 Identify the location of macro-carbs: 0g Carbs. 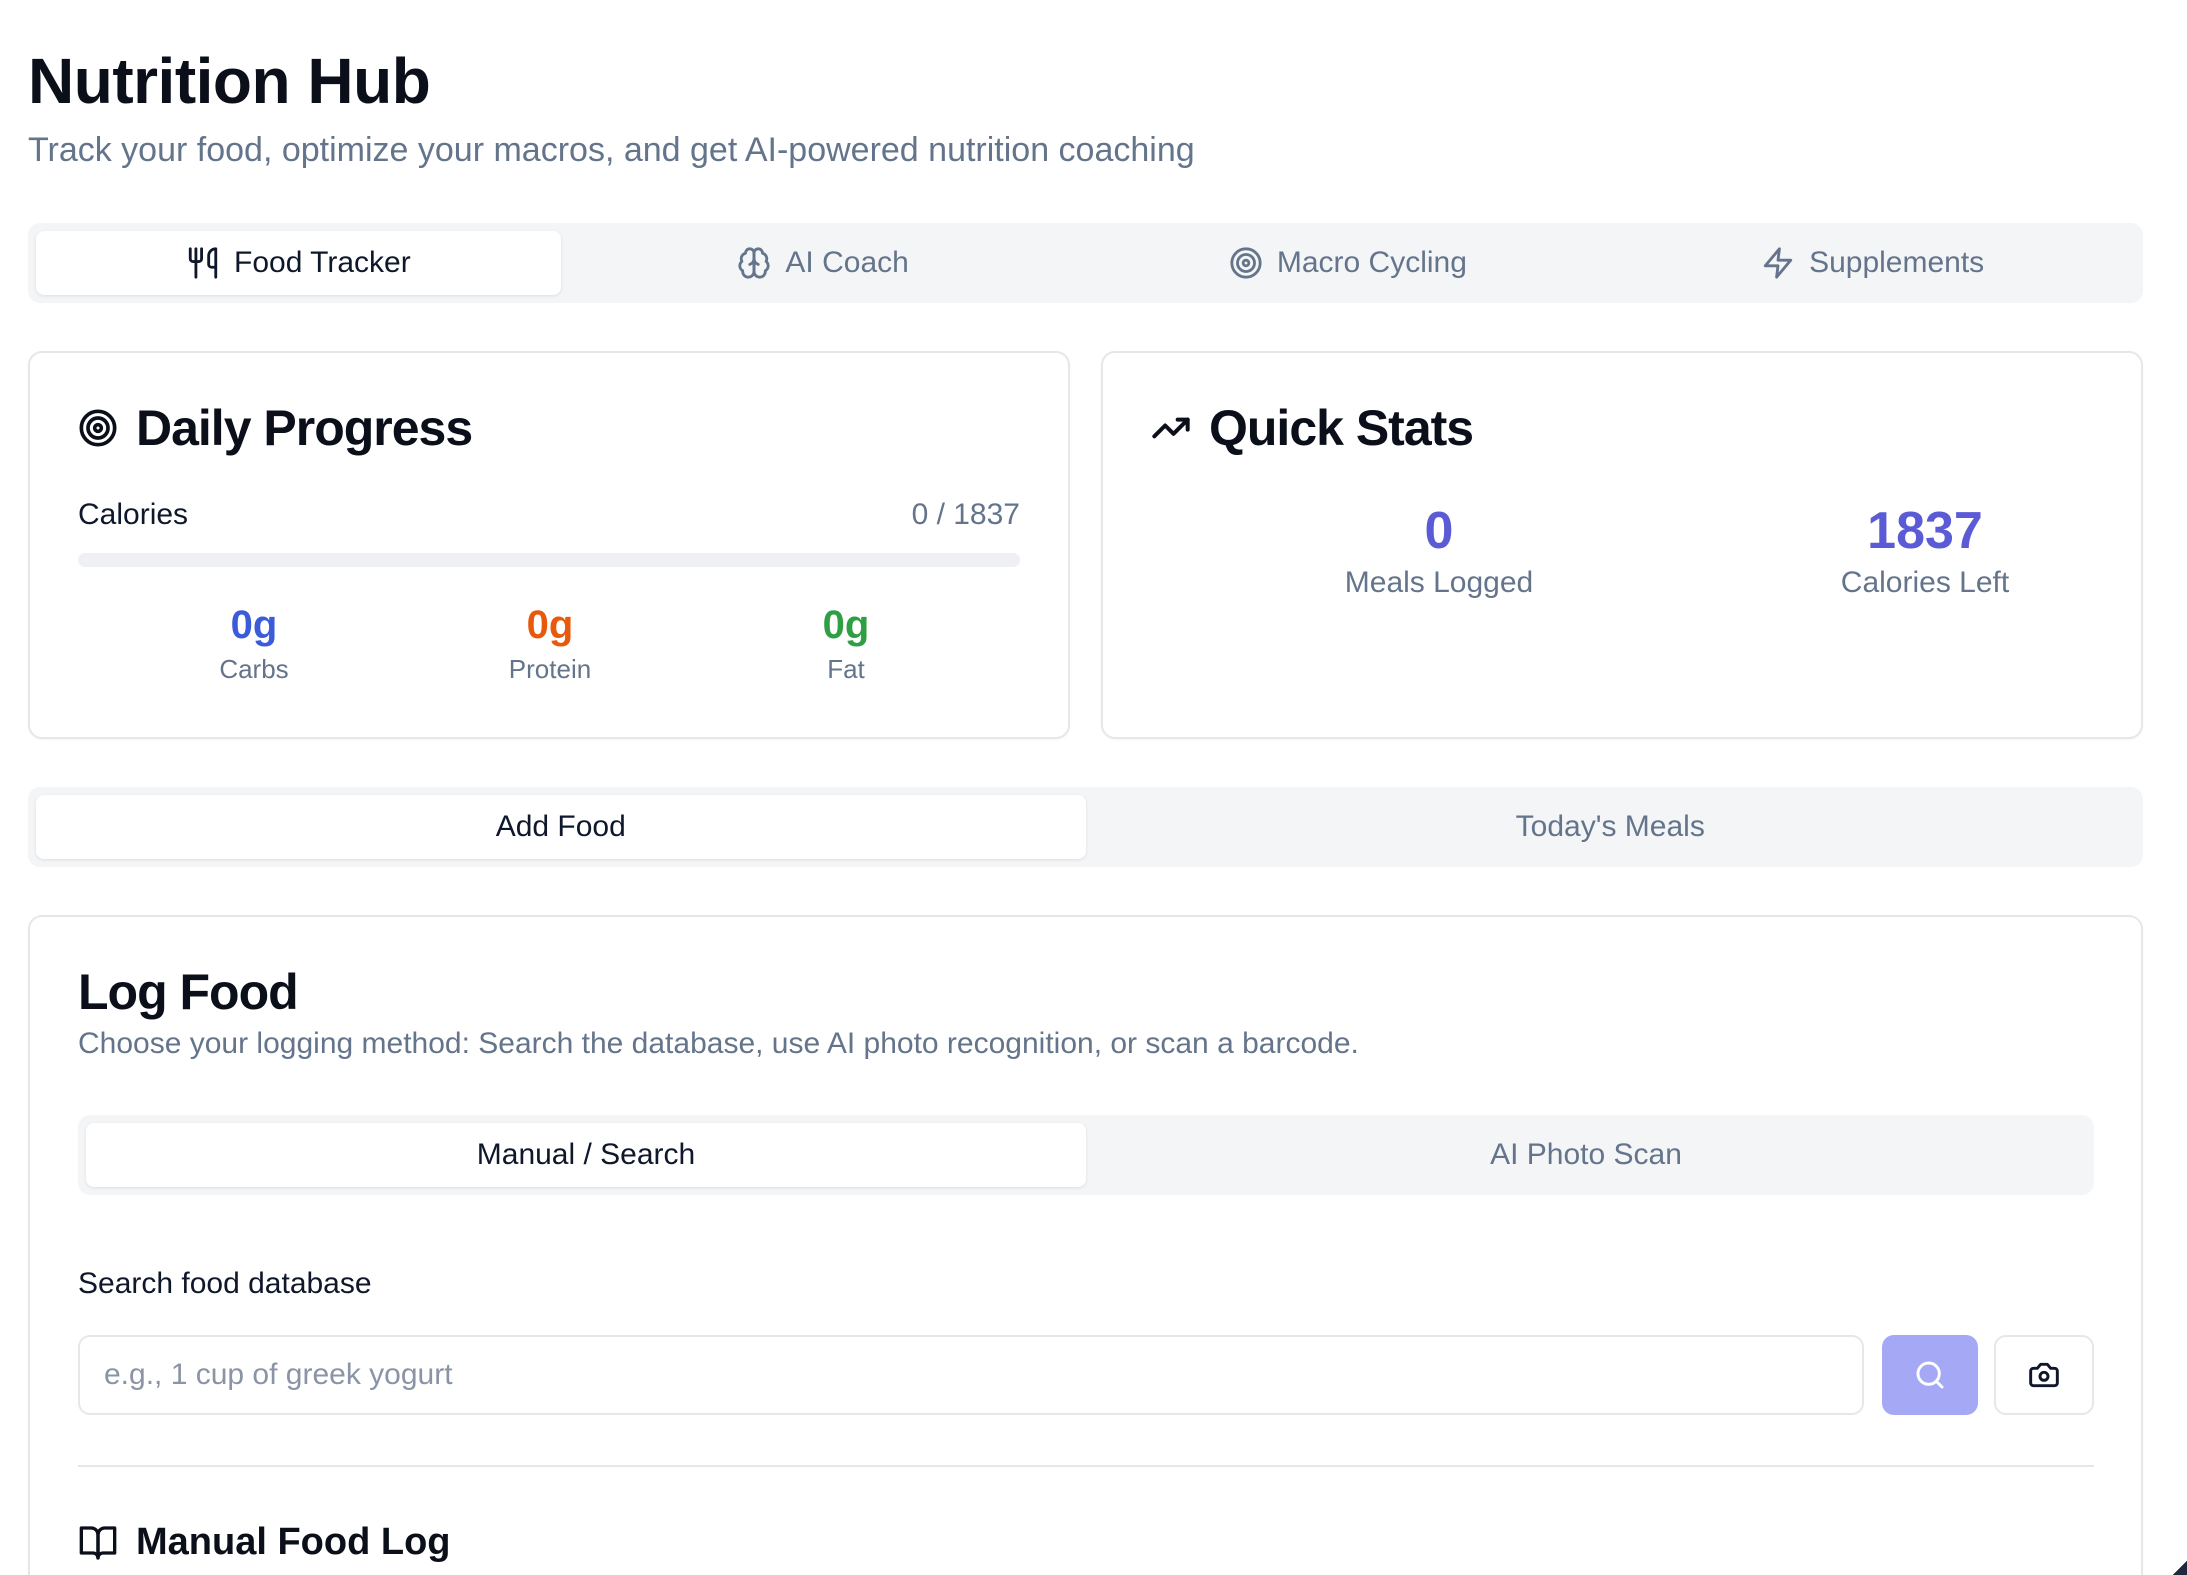
(254, 644).